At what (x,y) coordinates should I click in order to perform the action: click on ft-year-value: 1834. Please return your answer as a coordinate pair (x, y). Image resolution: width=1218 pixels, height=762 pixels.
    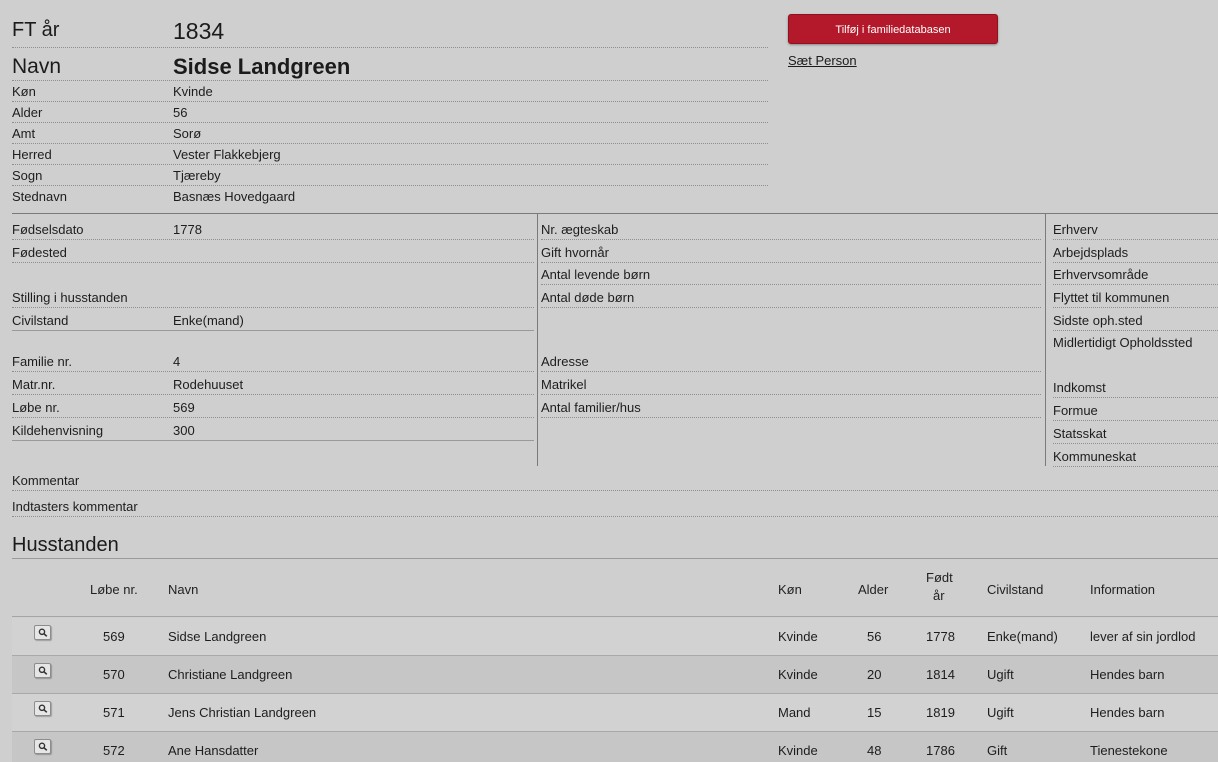
    Looking at the image, I should click on (199, 31).